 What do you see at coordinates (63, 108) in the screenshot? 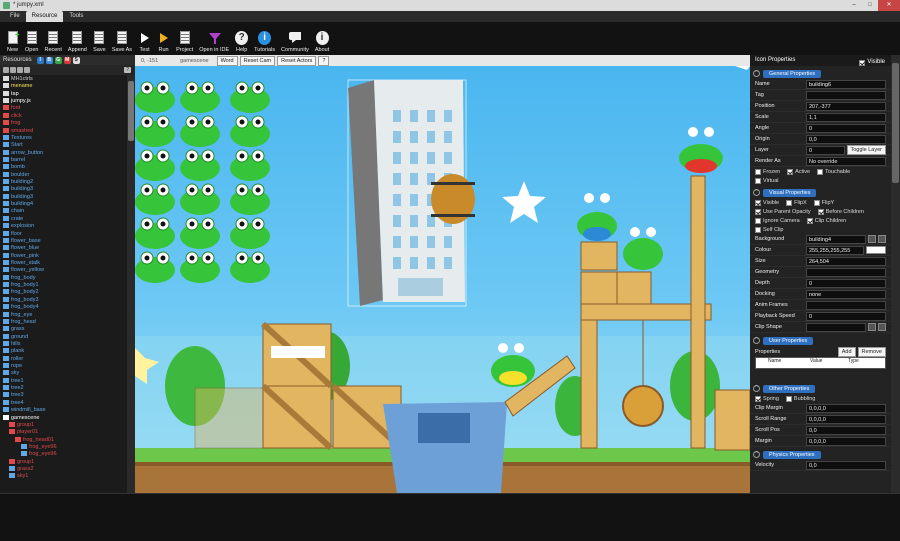
I see `resource-item: font` at bounding box center [63, 108].